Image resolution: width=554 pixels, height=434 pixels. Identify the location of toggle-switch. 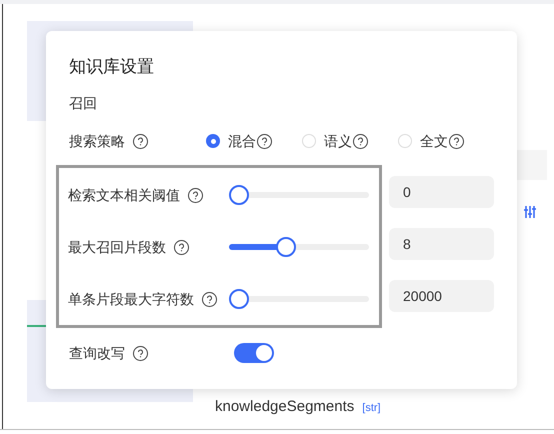
(254, 353).